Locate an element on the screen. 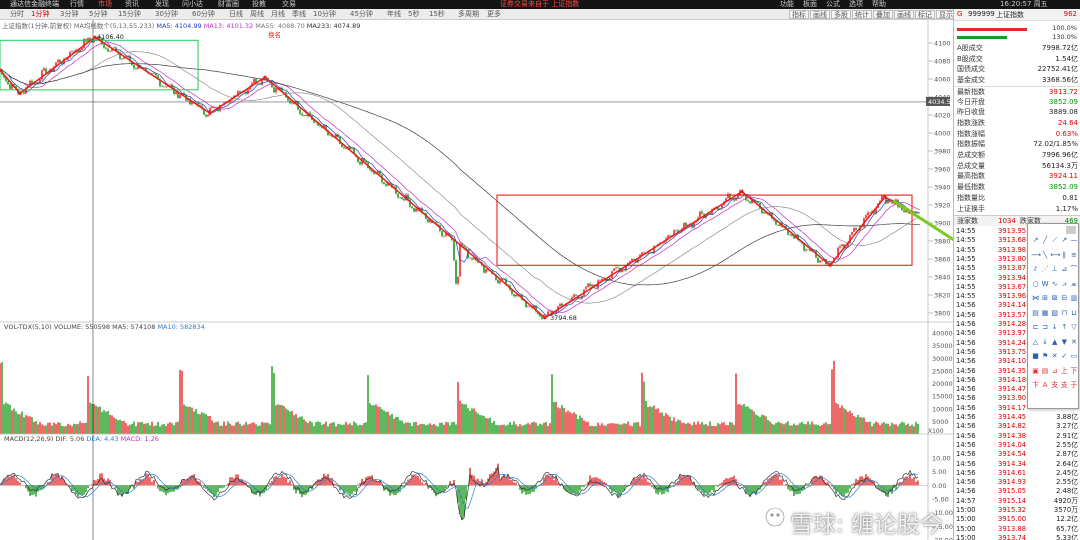 The width and height of the screenshot is (1080, 540). tick-time: 14:56 is located at coordinates (966, 342).